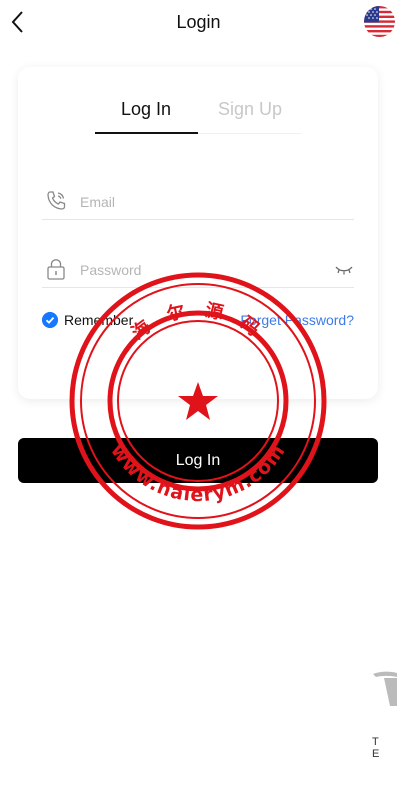 Image resolution: width=397 pixels, height=799 pixels. What do you see at coordinates (198, 113) in the screenshot?
I see `auth-tabs: Log In Sign Up` at bounding box center [198, 113].